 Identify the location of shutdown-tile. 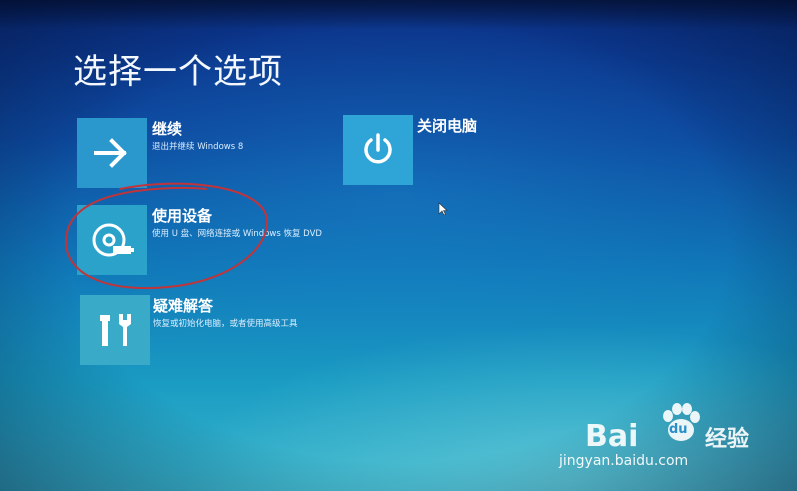
(378, 150).